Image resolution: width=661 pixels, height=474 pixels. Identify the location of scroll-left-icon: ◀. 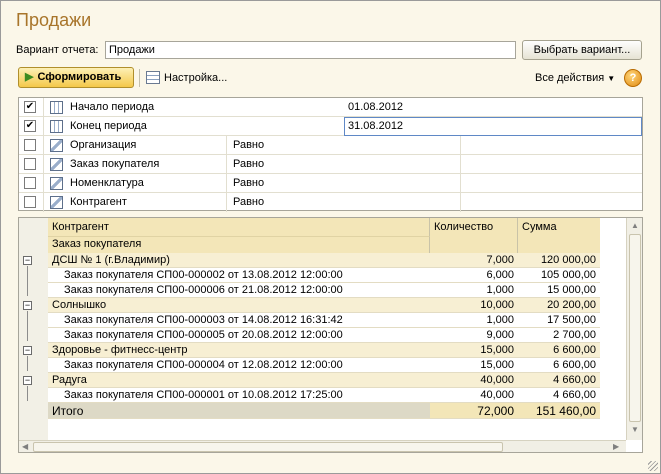
(25, 446).